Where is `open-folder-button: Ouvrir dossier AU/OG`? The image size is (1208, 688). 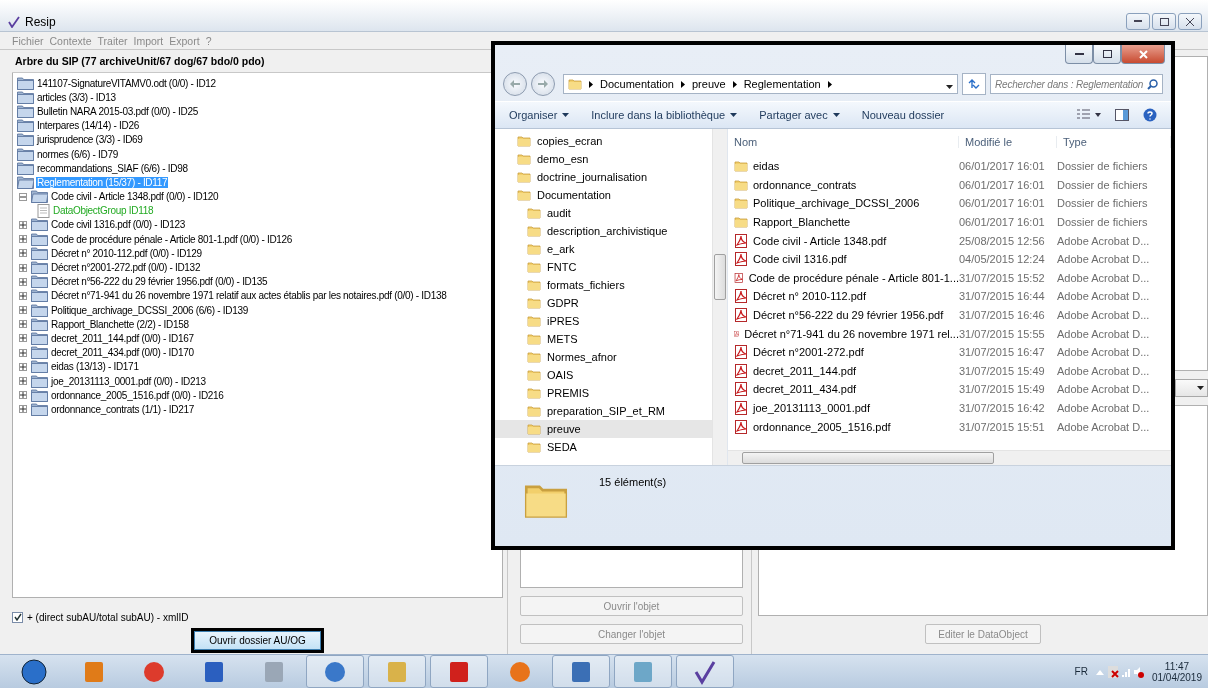 open-folder-button: Ouvrir dossier AU/OG is located at coordinates (257, 640).